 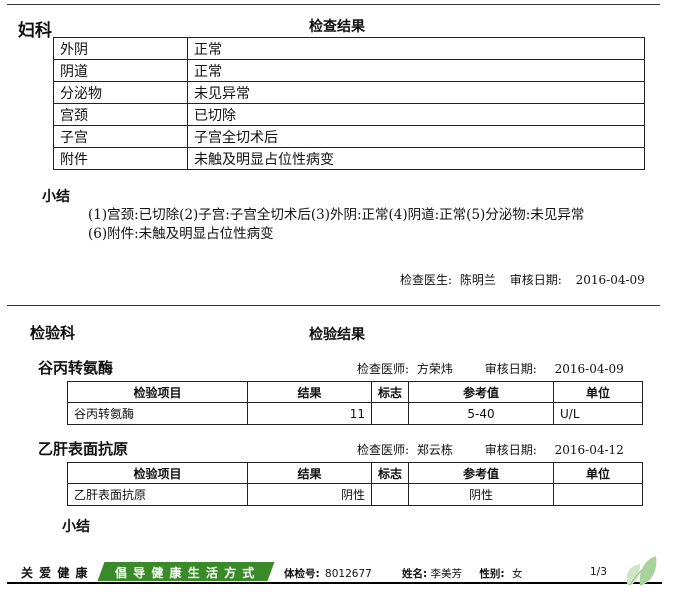 I want to click on cell-item: 乙肝表面抗原, so click(x=157, y=494).